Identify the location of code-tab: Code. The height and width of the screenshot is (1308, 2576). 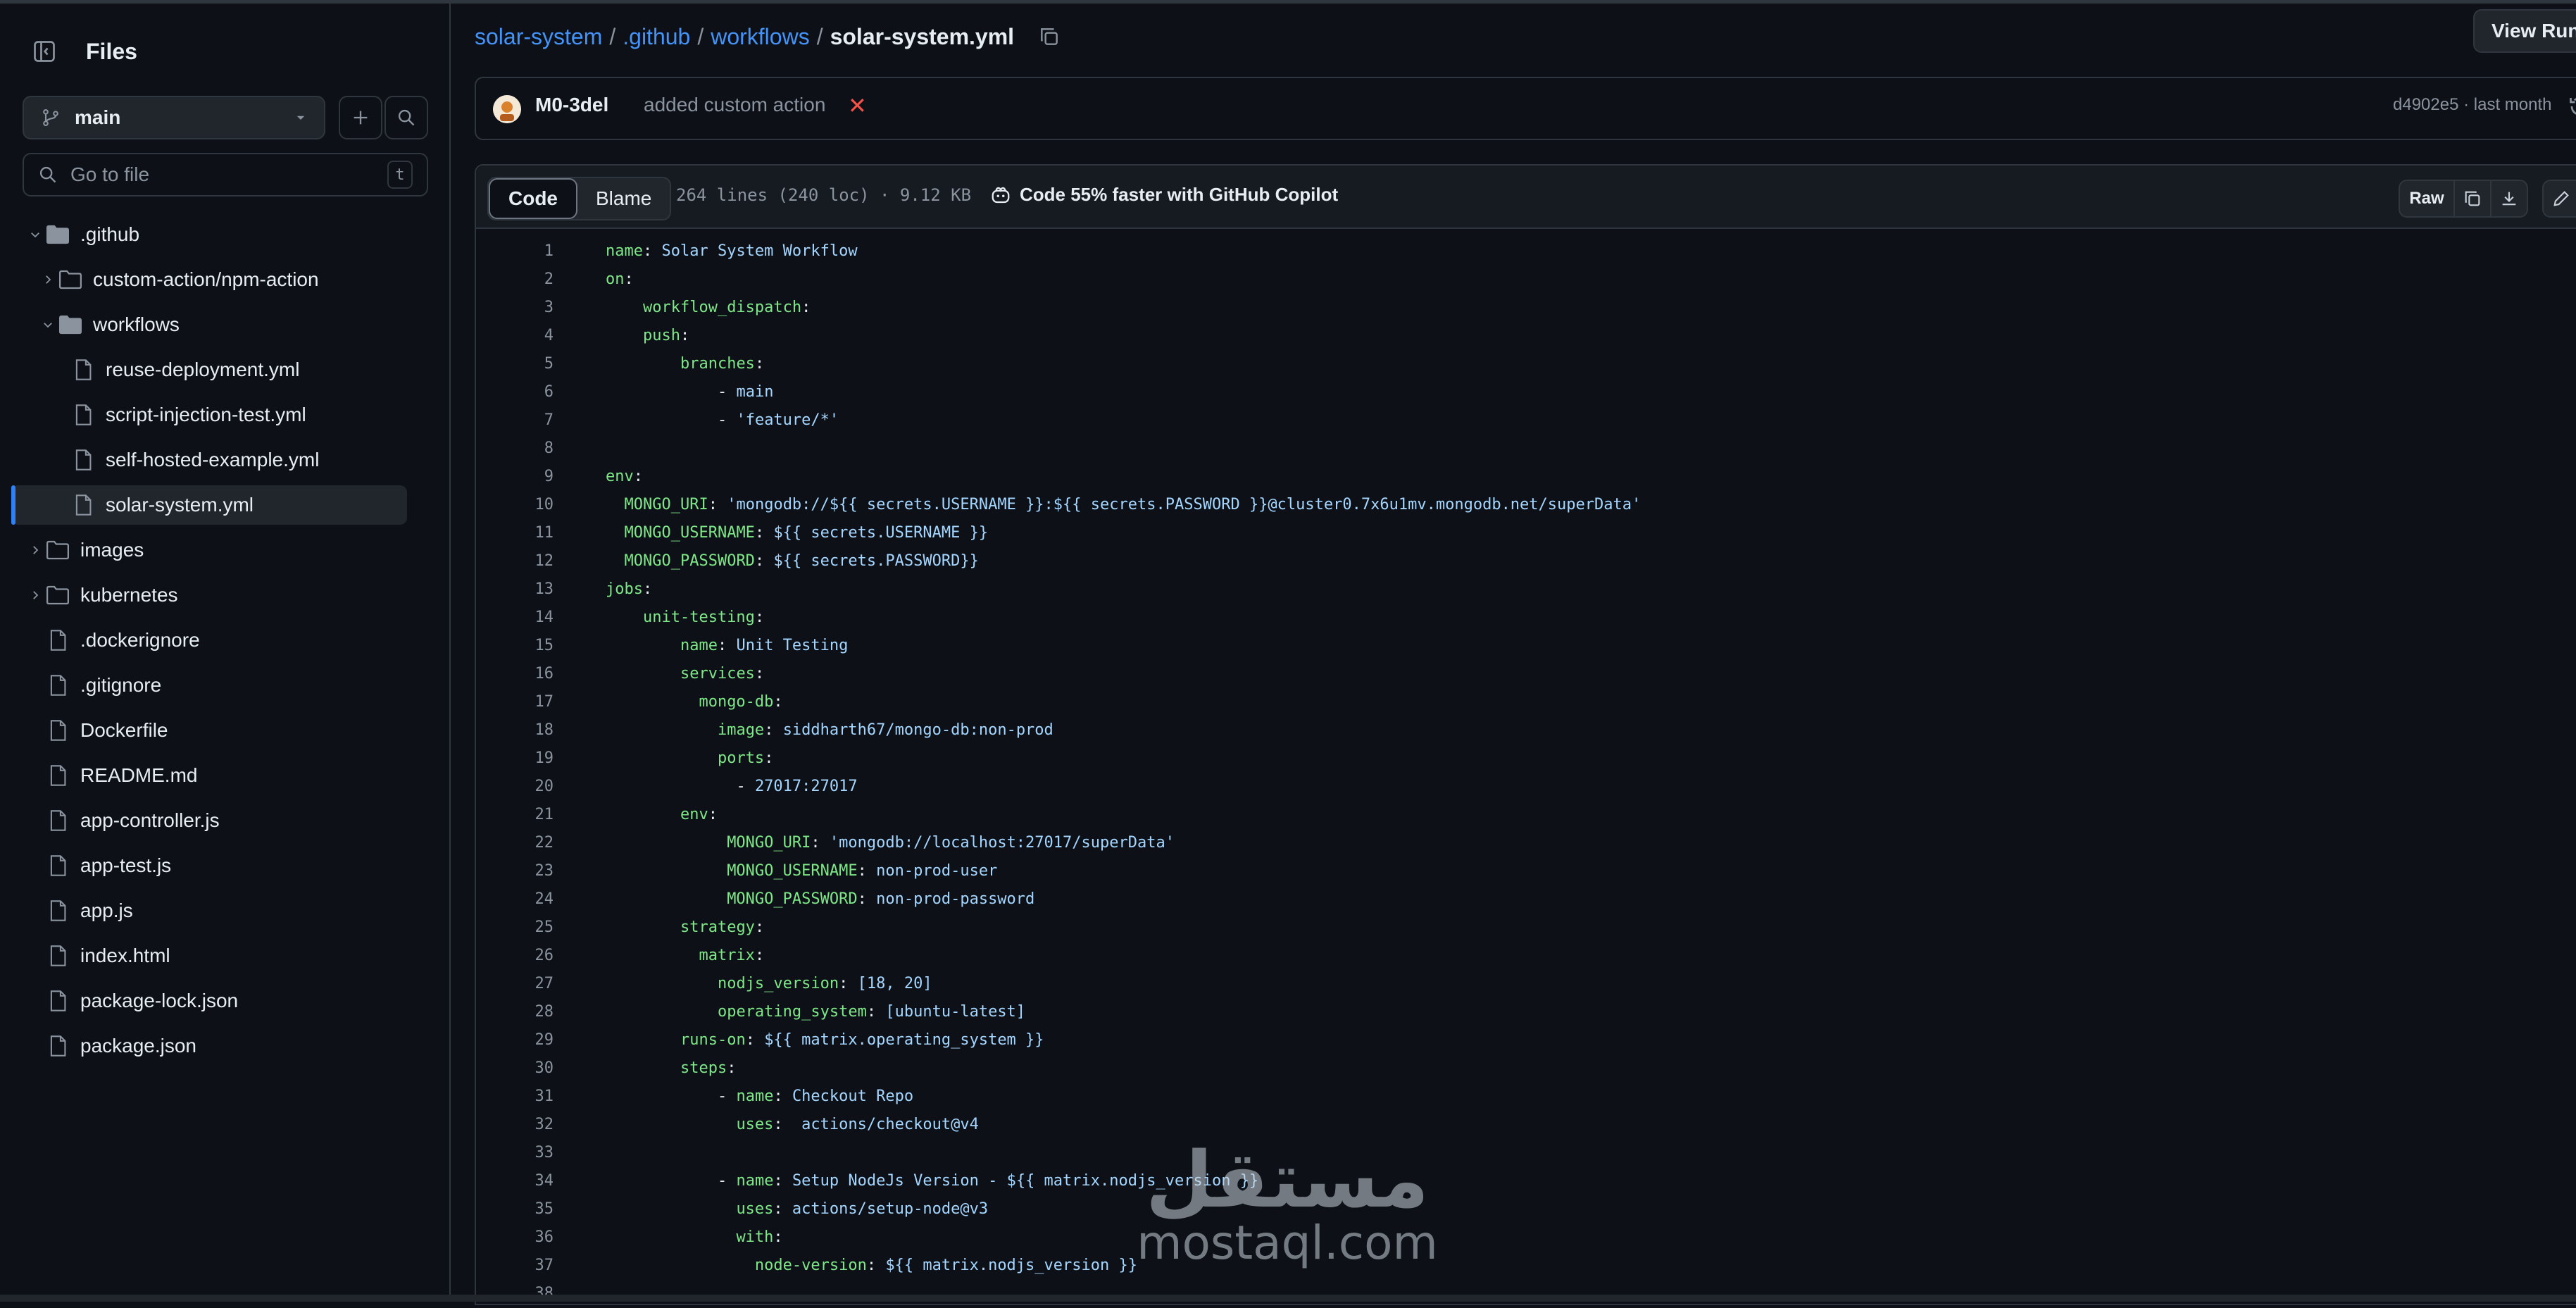
(533, 198).